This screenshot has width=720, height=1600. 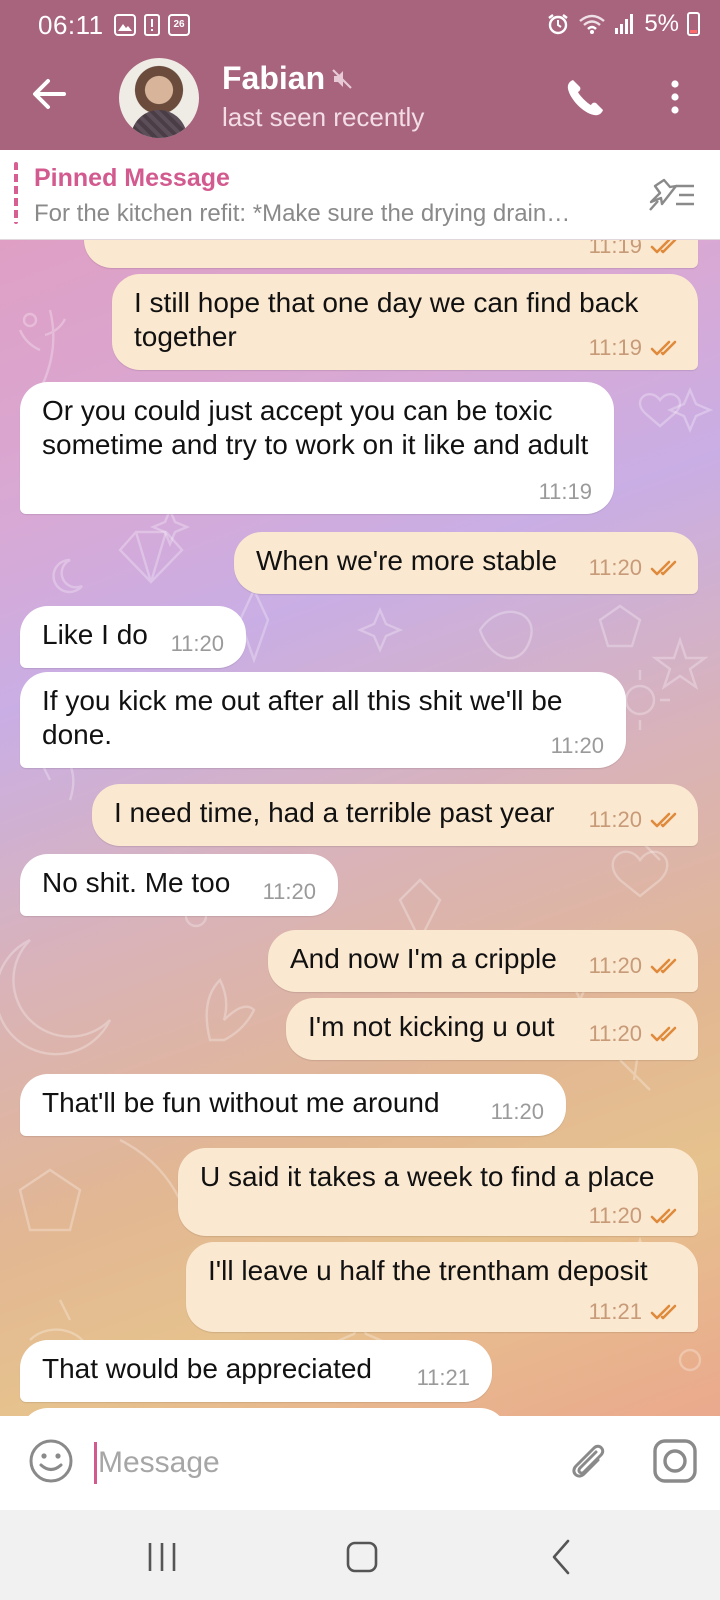 I want to click on message-outgoing: When we're more stable 11:20, so click(x=466, y=563).